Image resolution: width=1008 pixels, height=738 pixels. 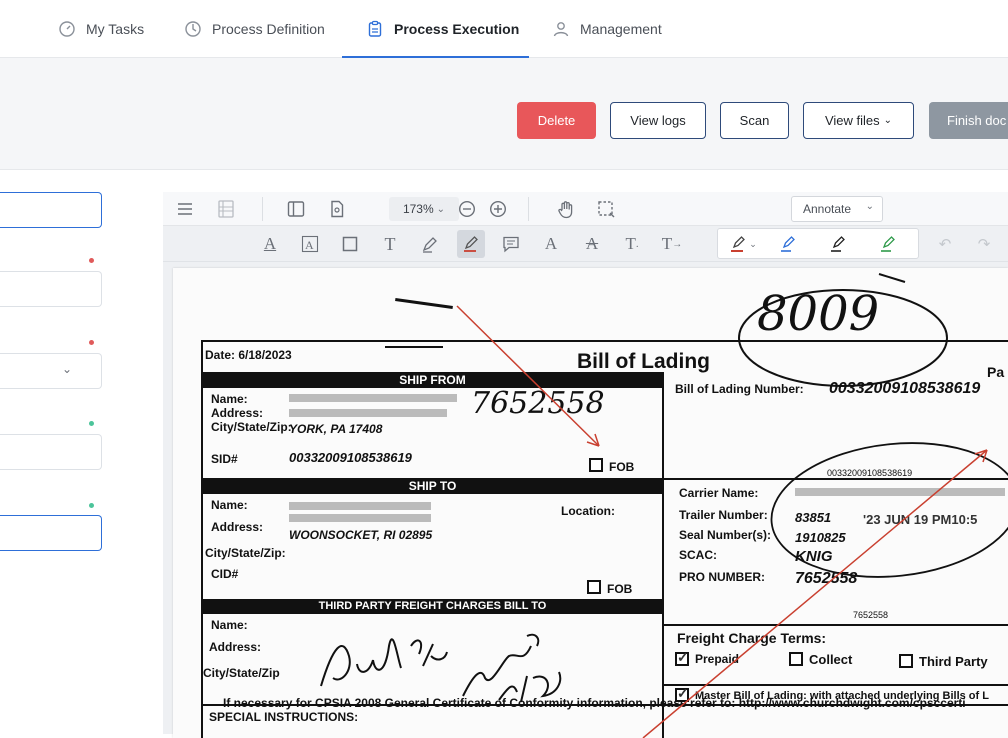 I want to click on text-replace-icon: T →, so click(x=672, y=244).